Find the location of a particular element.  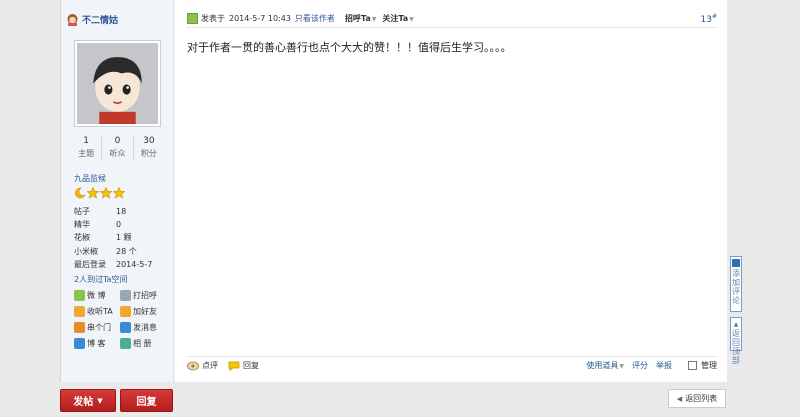

rank-stars is located at coordinates (99, 193).